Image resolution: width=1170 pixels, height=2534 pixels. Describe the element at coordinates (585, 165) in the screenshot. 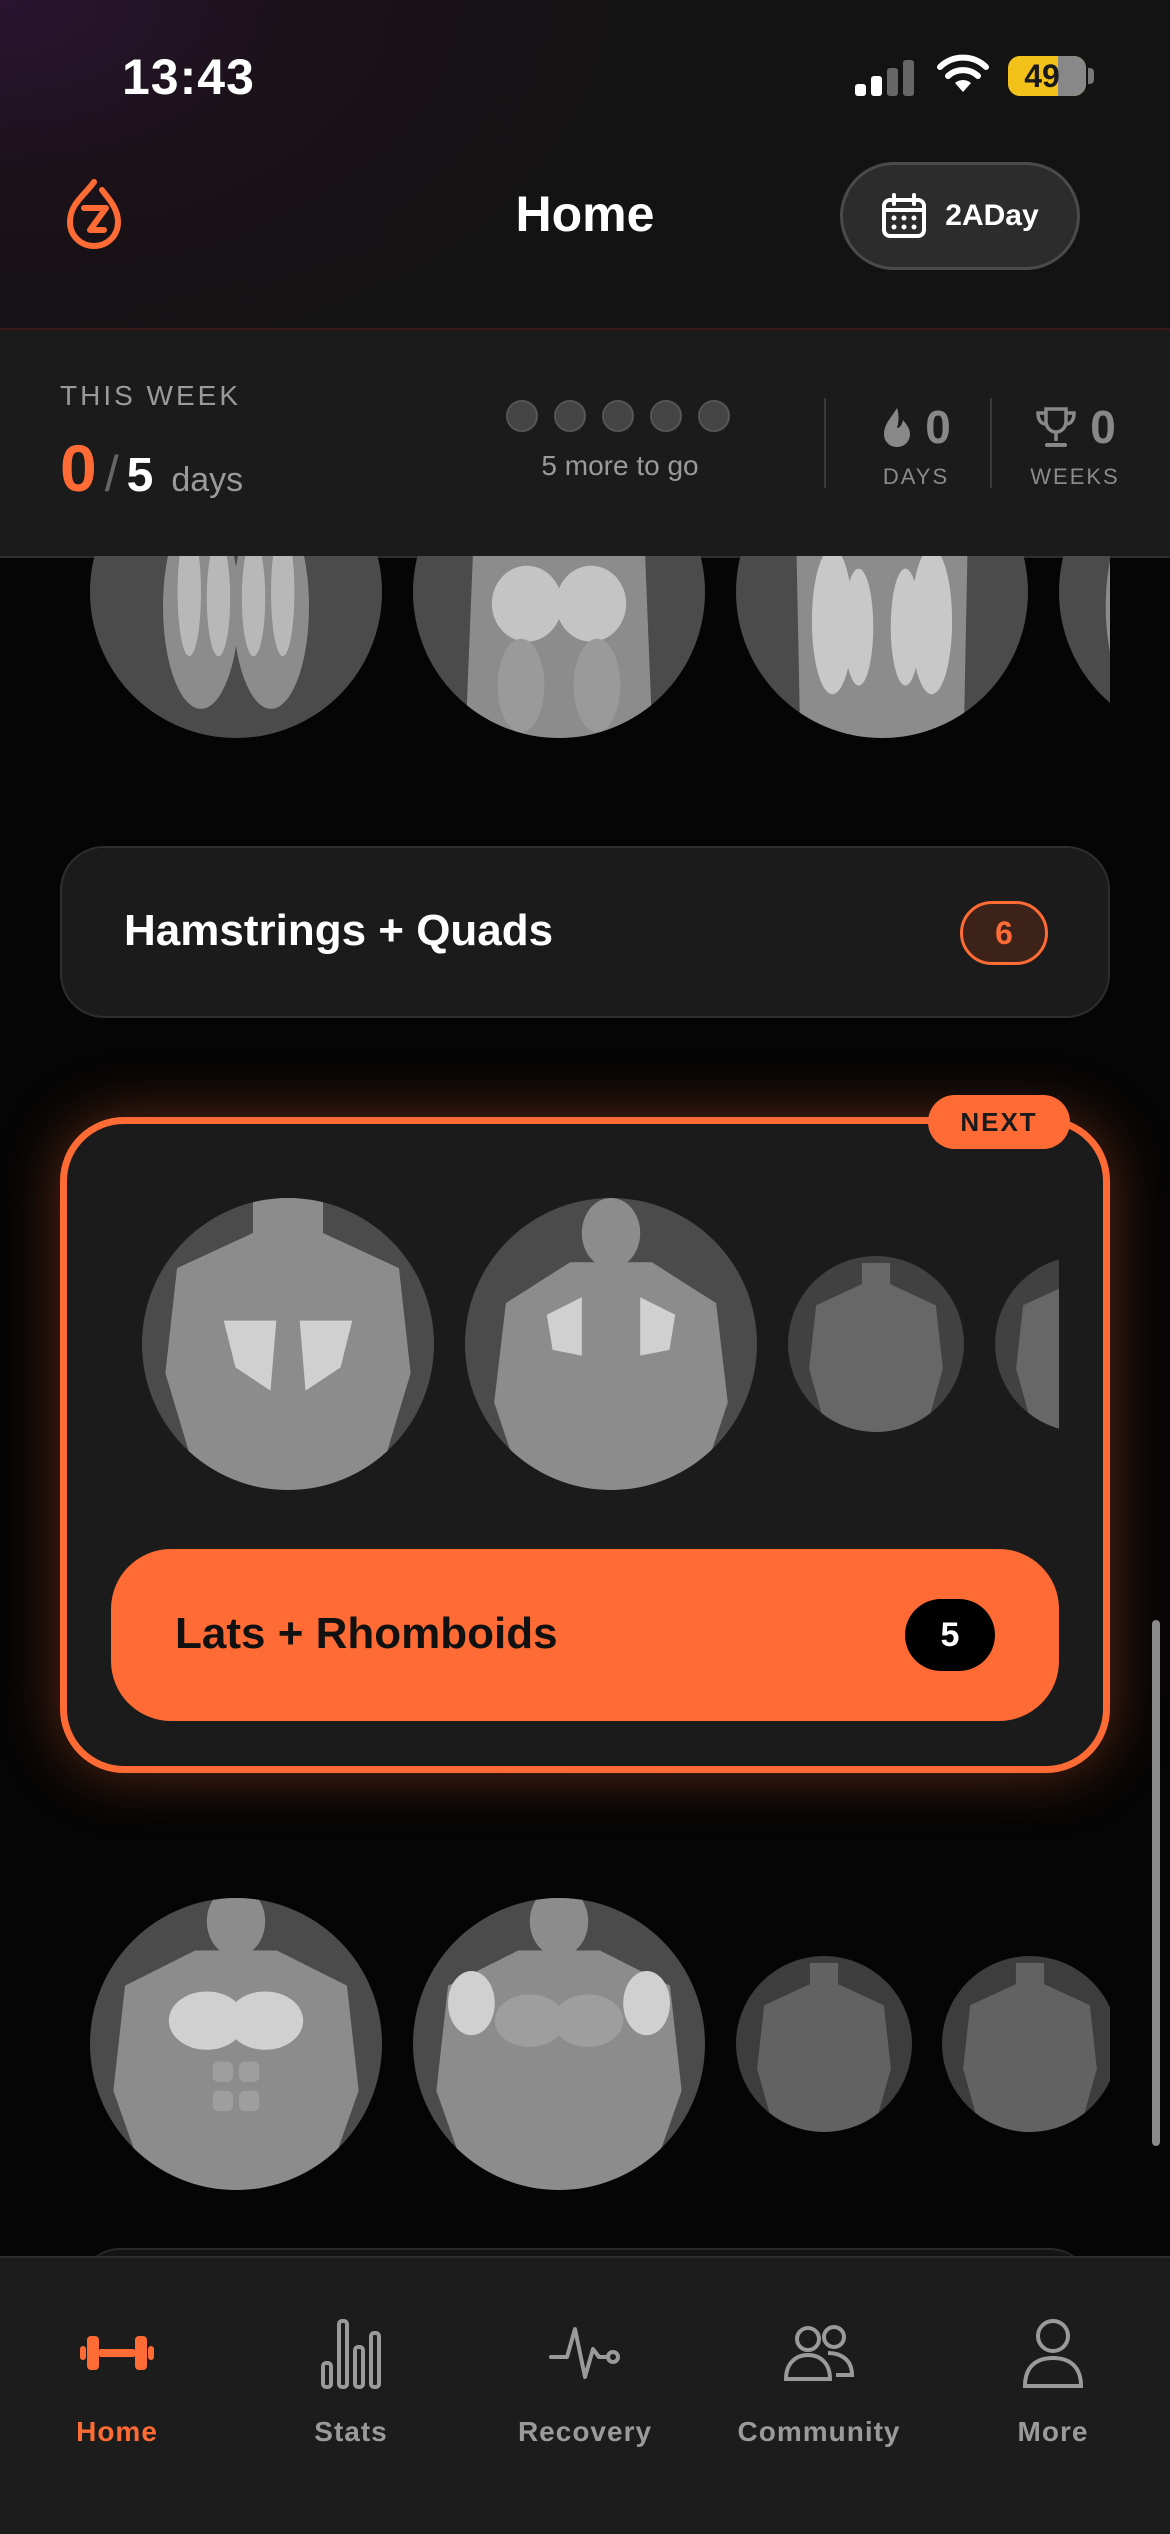

I see `top-bar: 13:43 49 Home 2ADay` at that location.